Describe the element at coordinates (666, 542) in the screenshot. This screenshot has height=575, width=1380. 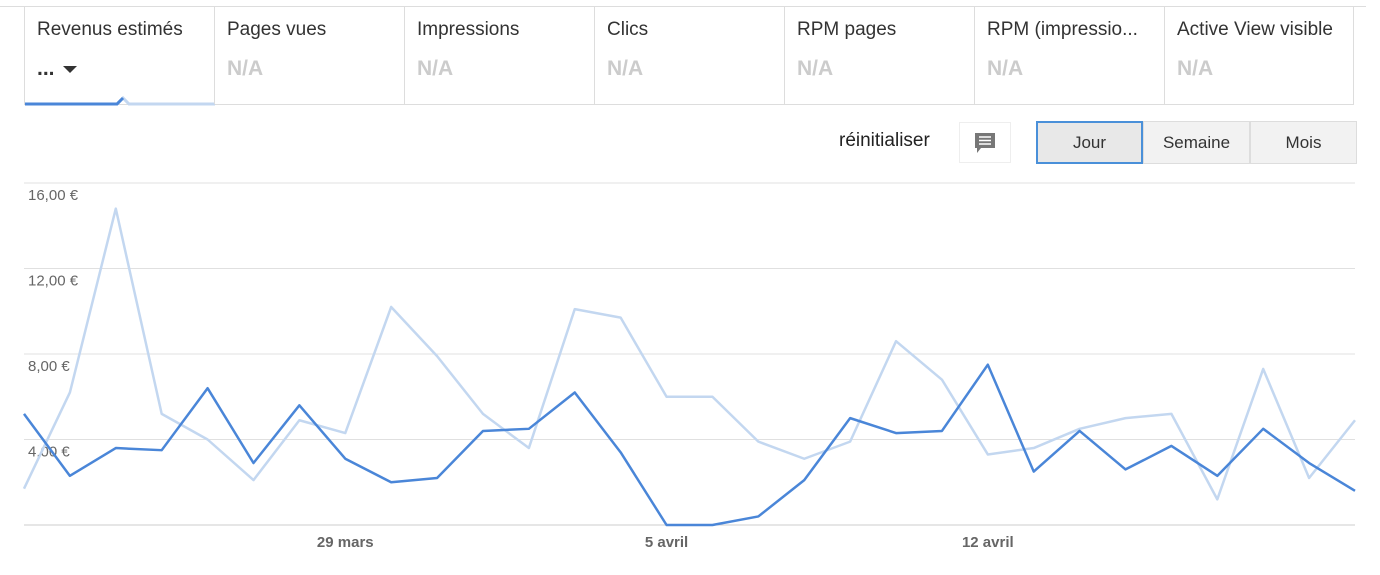
I see `x-tick-label: 5 avril` at that location.